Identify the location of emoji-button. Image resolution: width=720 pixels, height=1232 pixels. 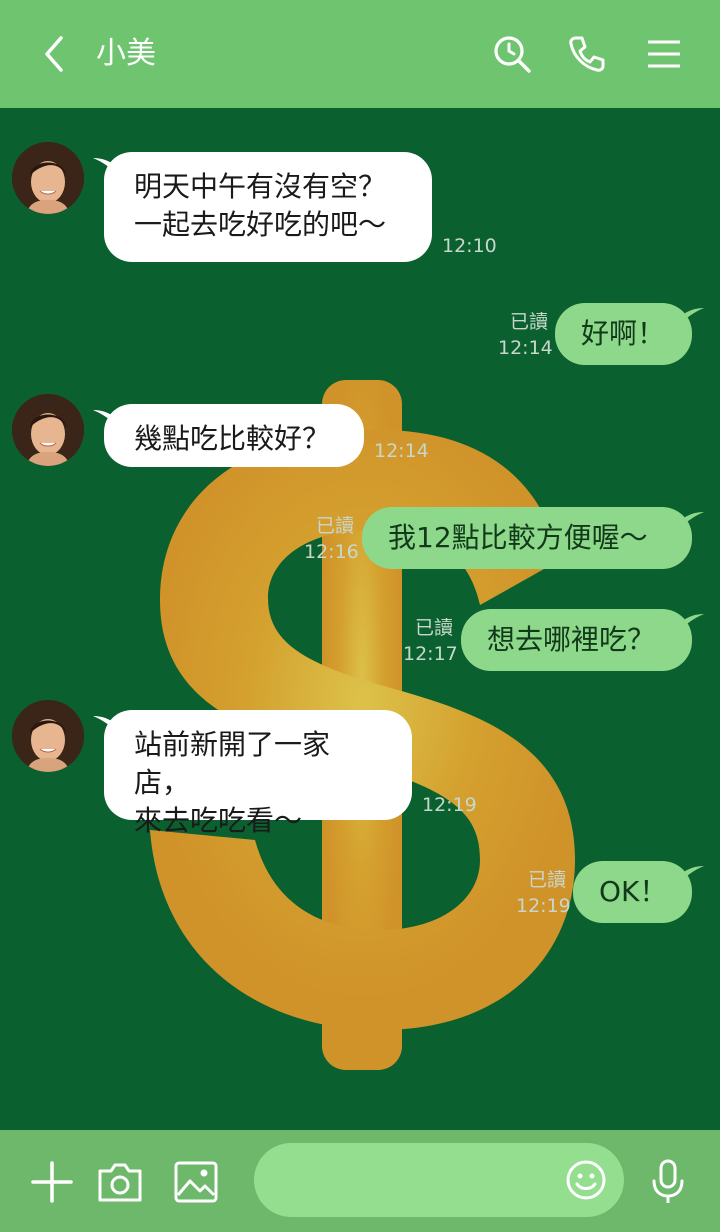
(586, 1180).